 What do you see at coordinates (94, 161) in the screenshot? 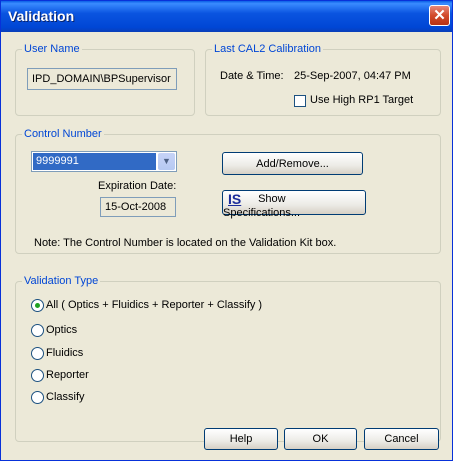
I see `control-number-value: 9999991` at bounding box center [94, 161].